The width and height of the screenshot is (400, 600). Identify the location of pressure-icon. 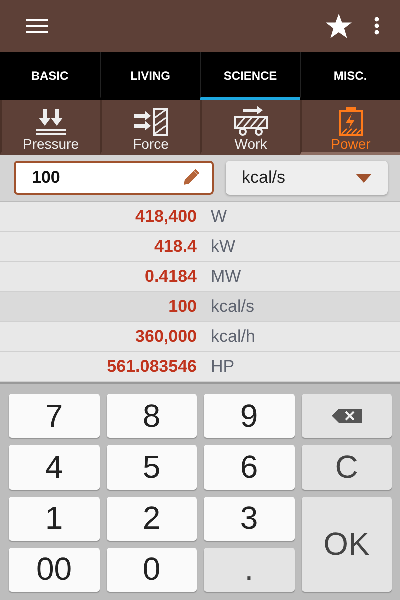
(51, 122).